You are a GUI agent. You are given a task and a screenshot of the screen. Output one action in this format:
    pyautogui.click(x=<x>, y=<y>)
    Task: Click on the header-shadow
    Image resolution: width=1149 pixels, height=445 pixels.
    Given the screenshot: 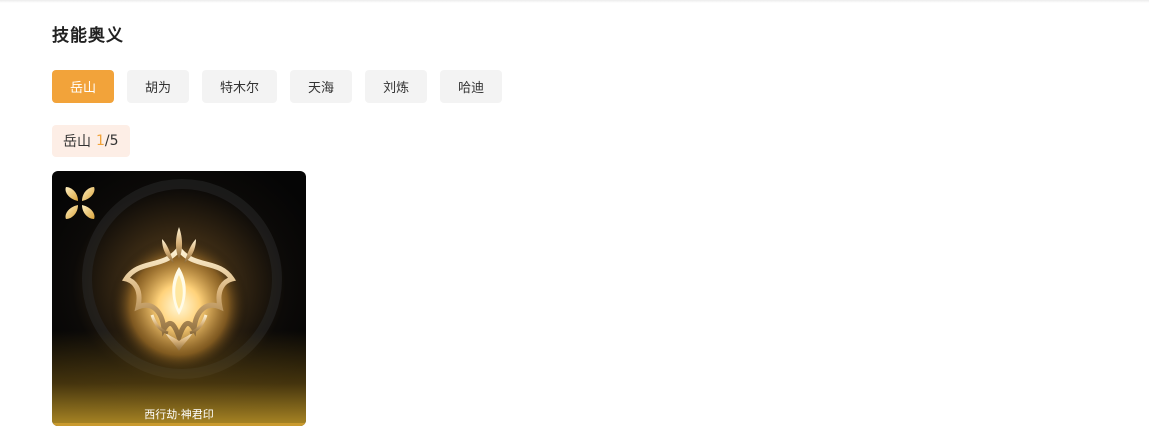 What is the action you would take?
    pyautogui.click(x=574, y=1)
    